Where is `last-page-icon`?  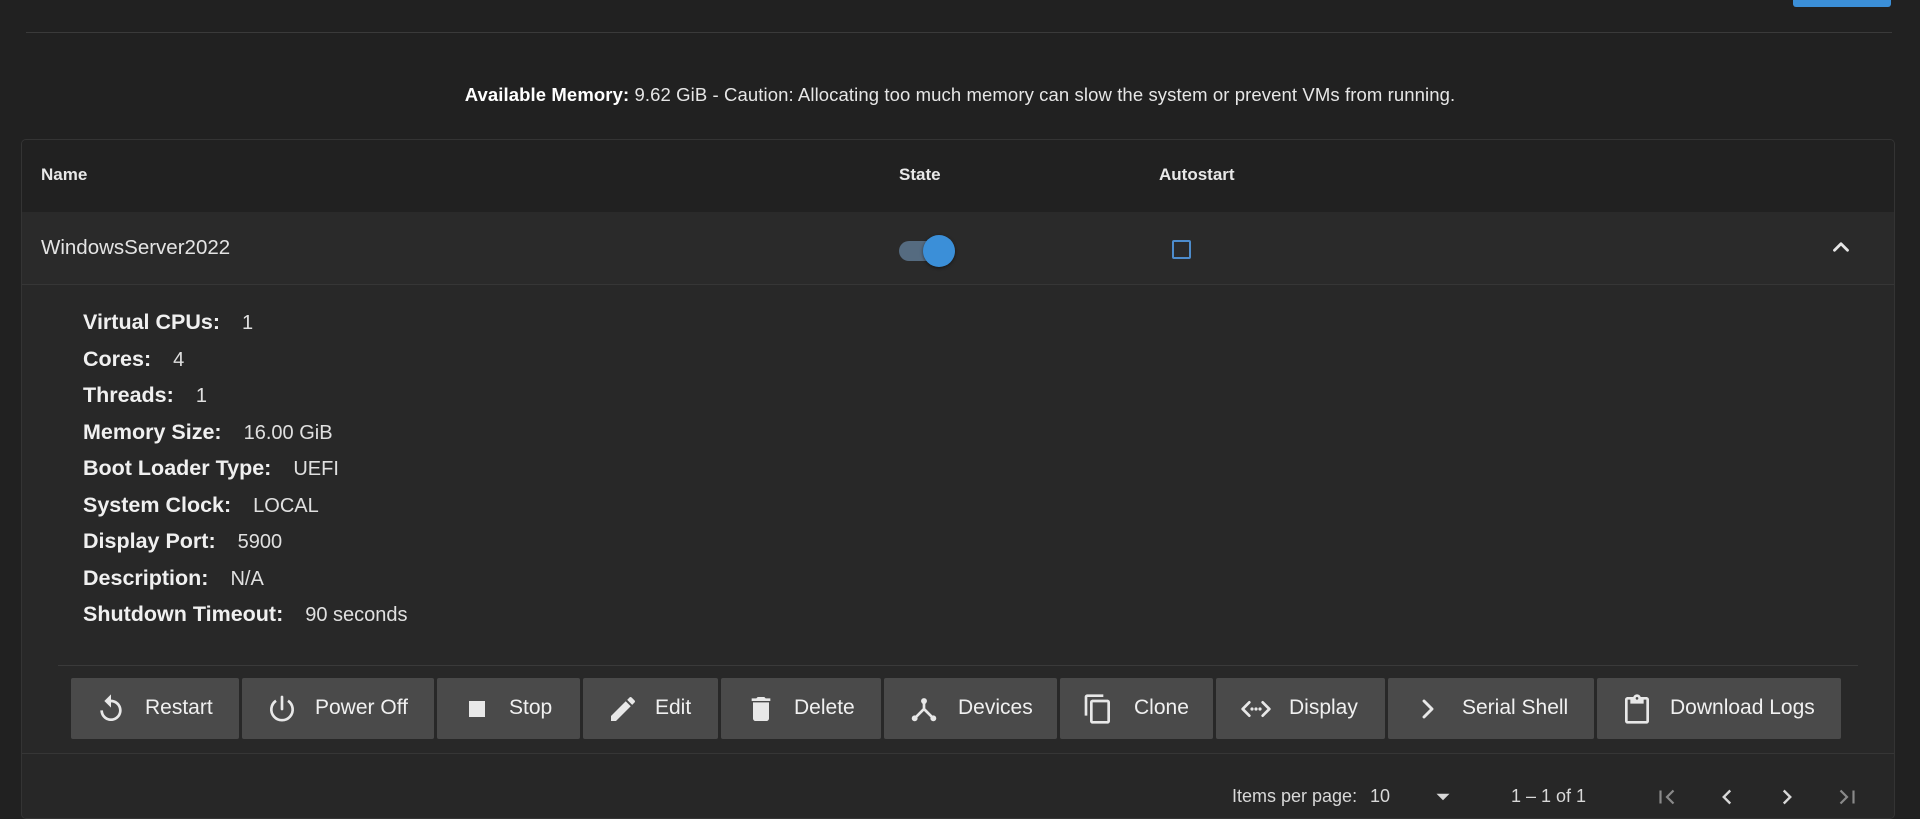
last-page-icon is located at coordinates (1847, 797).